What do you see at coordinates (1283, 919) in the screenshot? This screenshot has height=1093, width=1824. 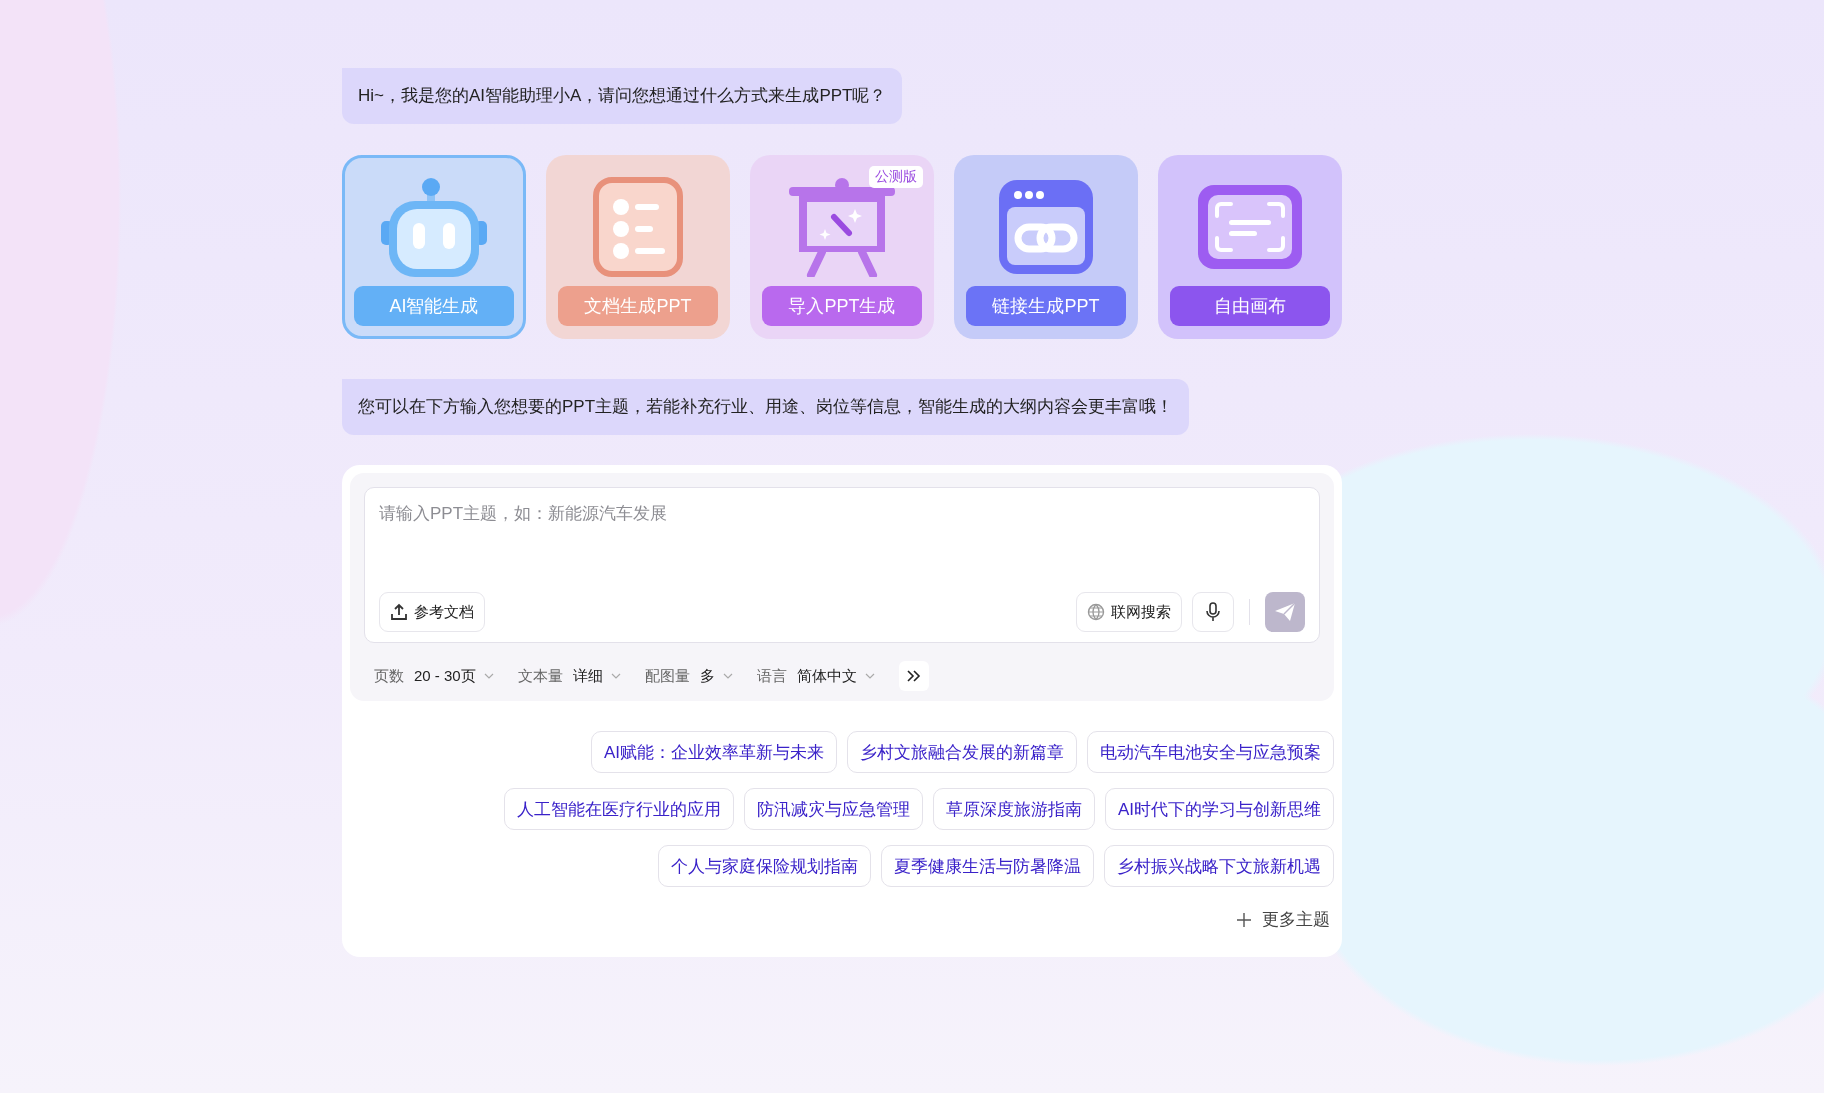 I see `more-topics-button: 更多主题` at bounding box center [1283, 919].